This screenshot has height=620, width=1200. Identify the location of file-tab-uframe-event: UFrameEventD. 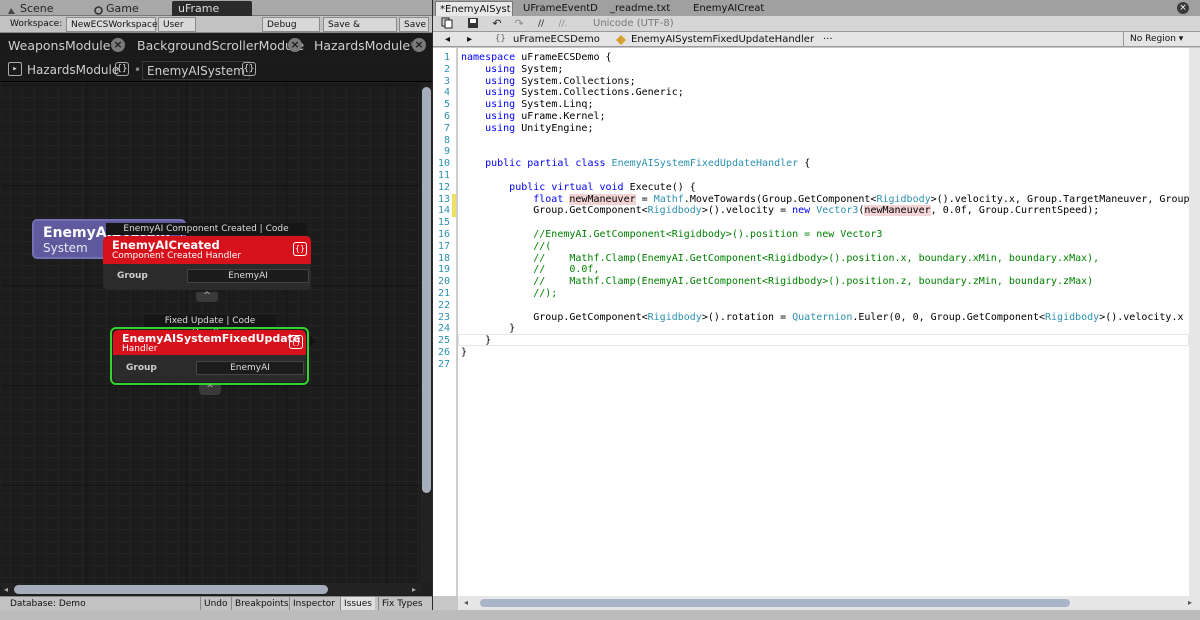
(559, 8).